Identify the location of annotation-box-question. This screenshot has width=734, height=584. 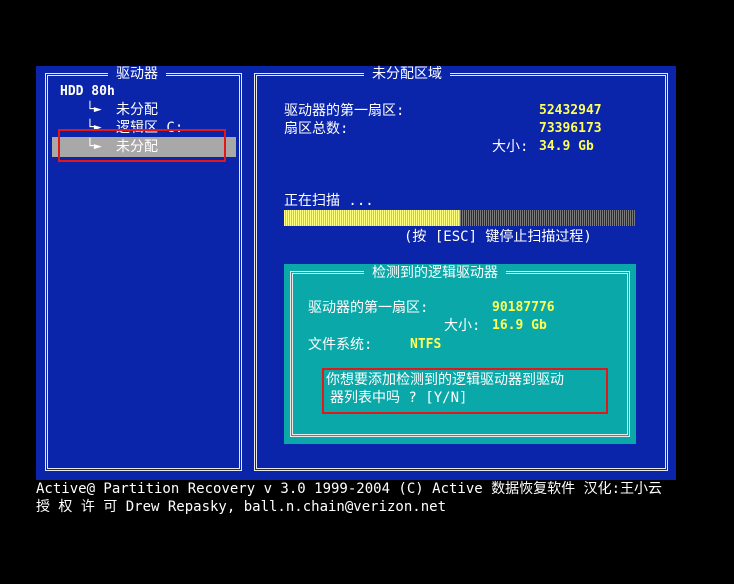
(465, 391).